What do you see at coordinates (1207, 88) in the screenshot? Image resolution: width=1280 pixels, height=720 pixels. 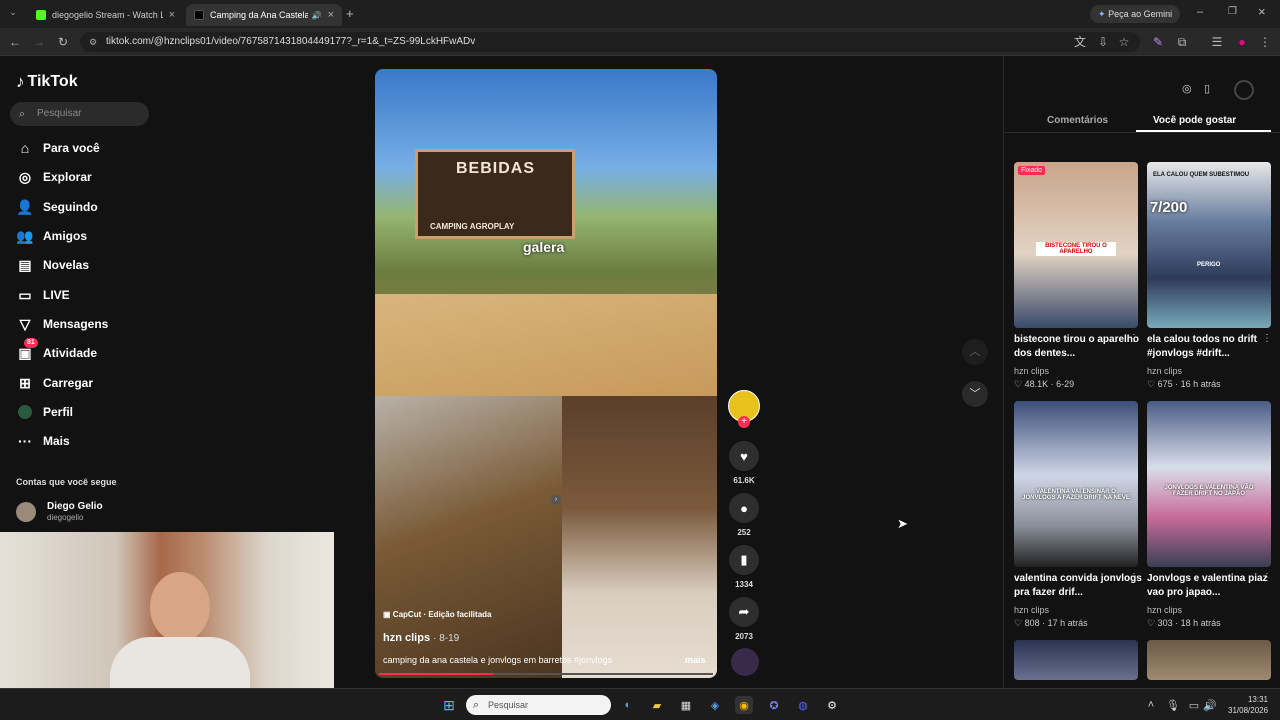 I see `device-icon: ▯` at bounding box center [1207, 88].